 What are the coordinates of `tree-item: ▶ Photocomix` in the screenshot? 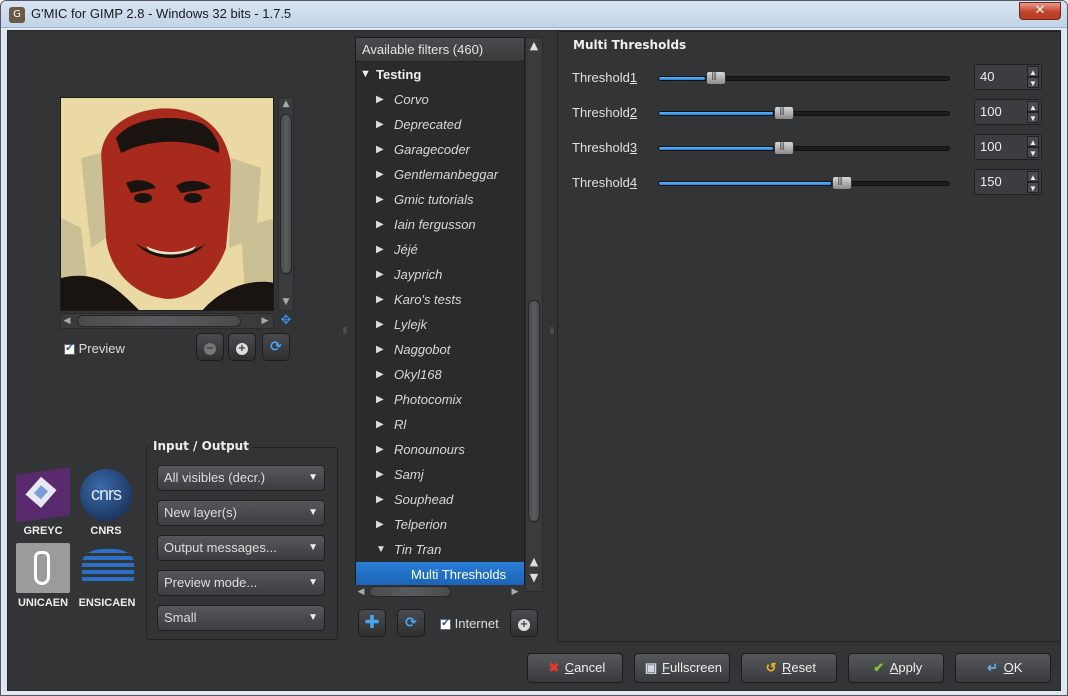 It's located at (440, 399).